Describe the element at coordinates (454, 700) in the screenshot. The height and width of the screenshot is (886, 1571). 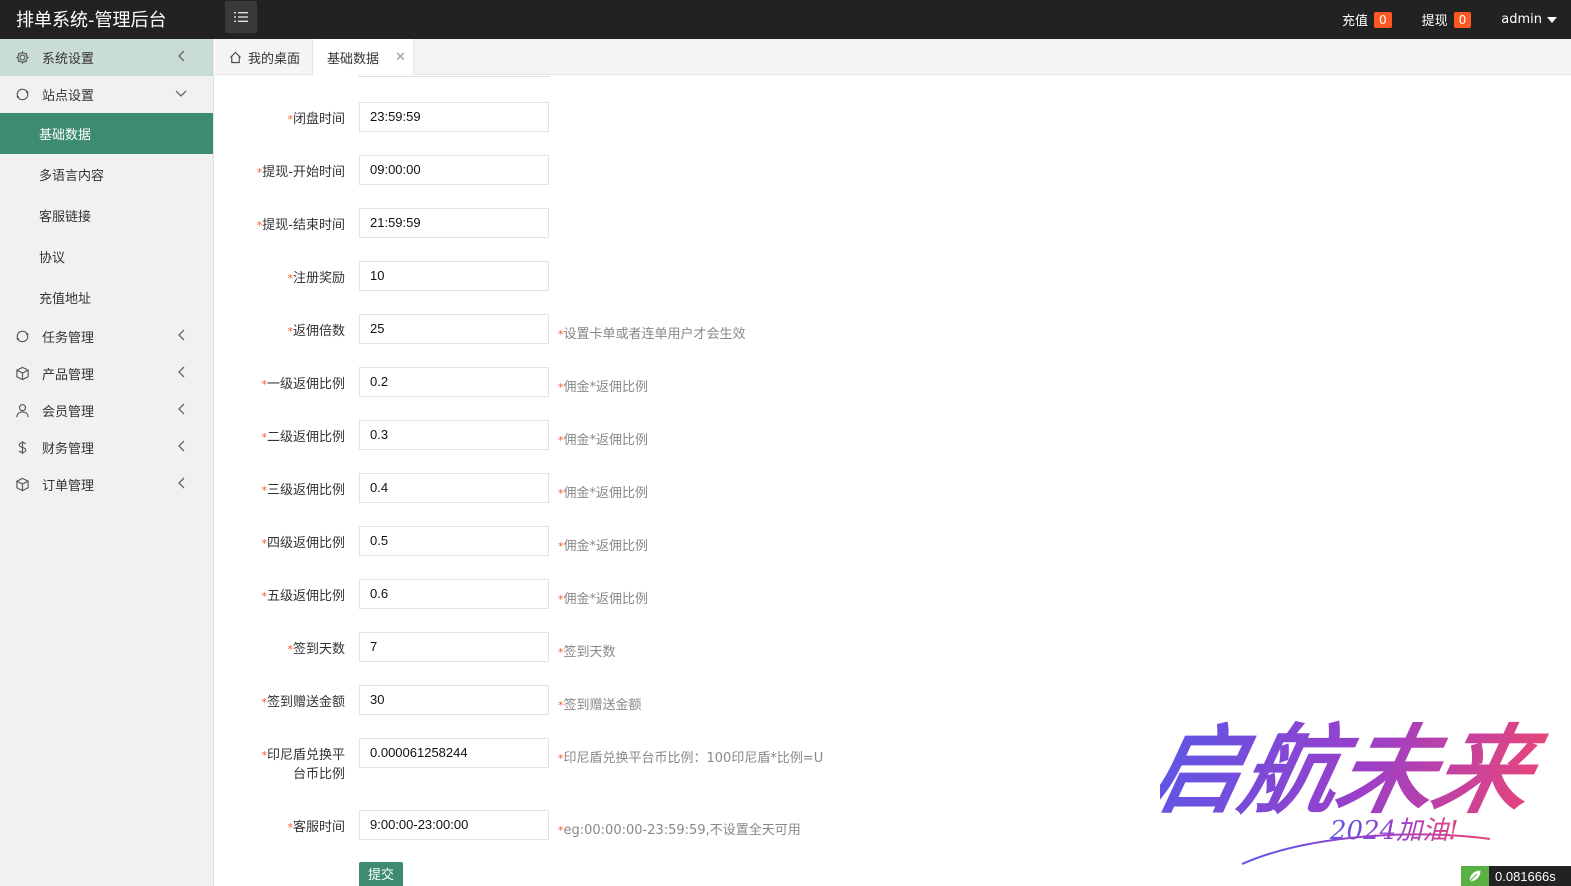
I see `form-input: 30` at that location.